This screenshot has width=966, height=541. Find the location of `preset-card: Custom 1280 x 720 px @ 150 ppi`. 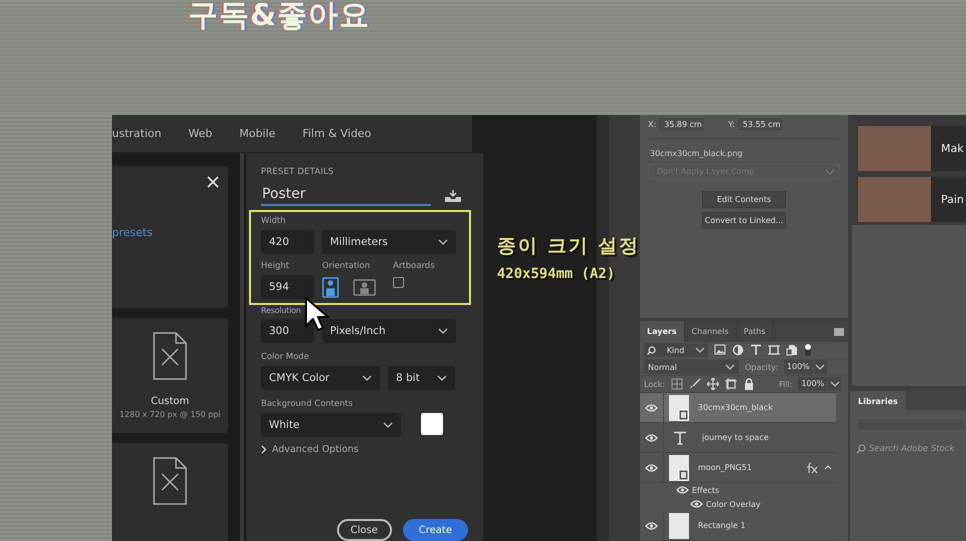

preset-card: Custom 1280 x 720 px @ 150 ppi is located at coordinates (170, 375).